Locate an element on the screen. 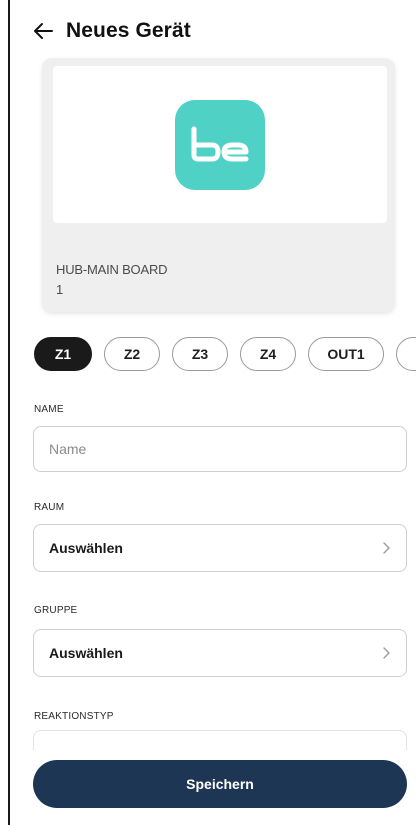 Image resolution: width=416 pixels, height=825 pixels. zone-tabs: Z1 Z2 Z3 Z4 OUT1 is located at coordinates (225, 354).